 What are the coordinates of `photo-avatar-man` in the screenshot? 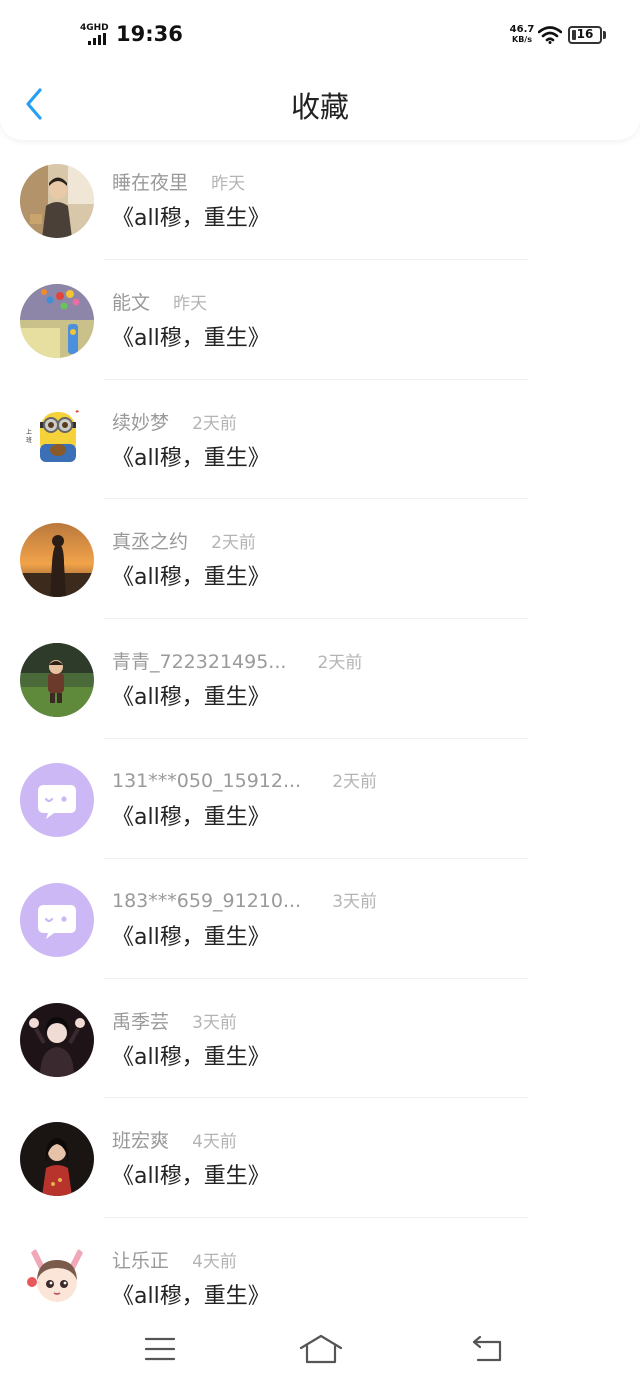 It's located at (57, 201).